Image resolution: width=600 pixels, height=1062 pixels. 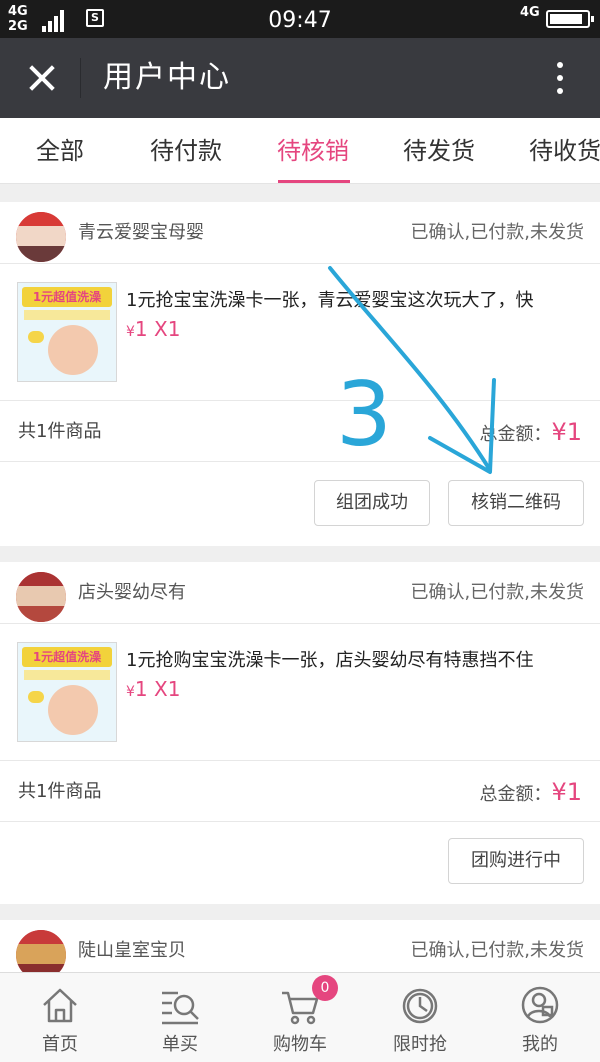 I want to click on order-header: 青云爱婴宝母婴 已确认,已付款,未发货, so click(x=300, y=233).